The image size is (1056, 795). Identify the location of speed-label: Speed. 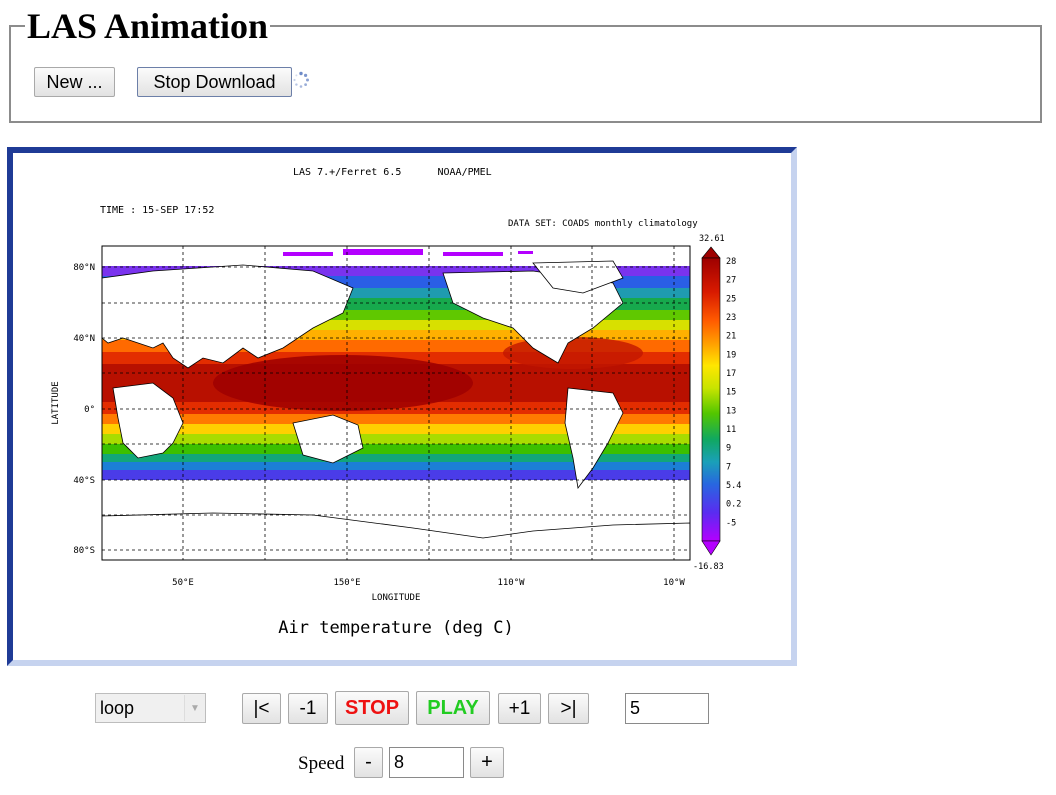
(321, 763).